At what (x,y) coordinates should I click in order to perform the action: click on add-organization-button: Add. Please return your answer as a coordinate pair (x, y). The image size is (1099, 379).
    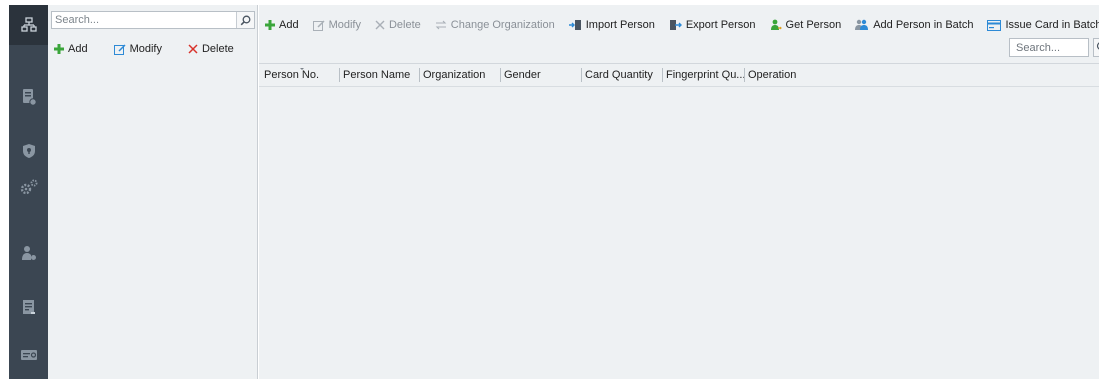
    Looking at the image, I should click on (71, 49).